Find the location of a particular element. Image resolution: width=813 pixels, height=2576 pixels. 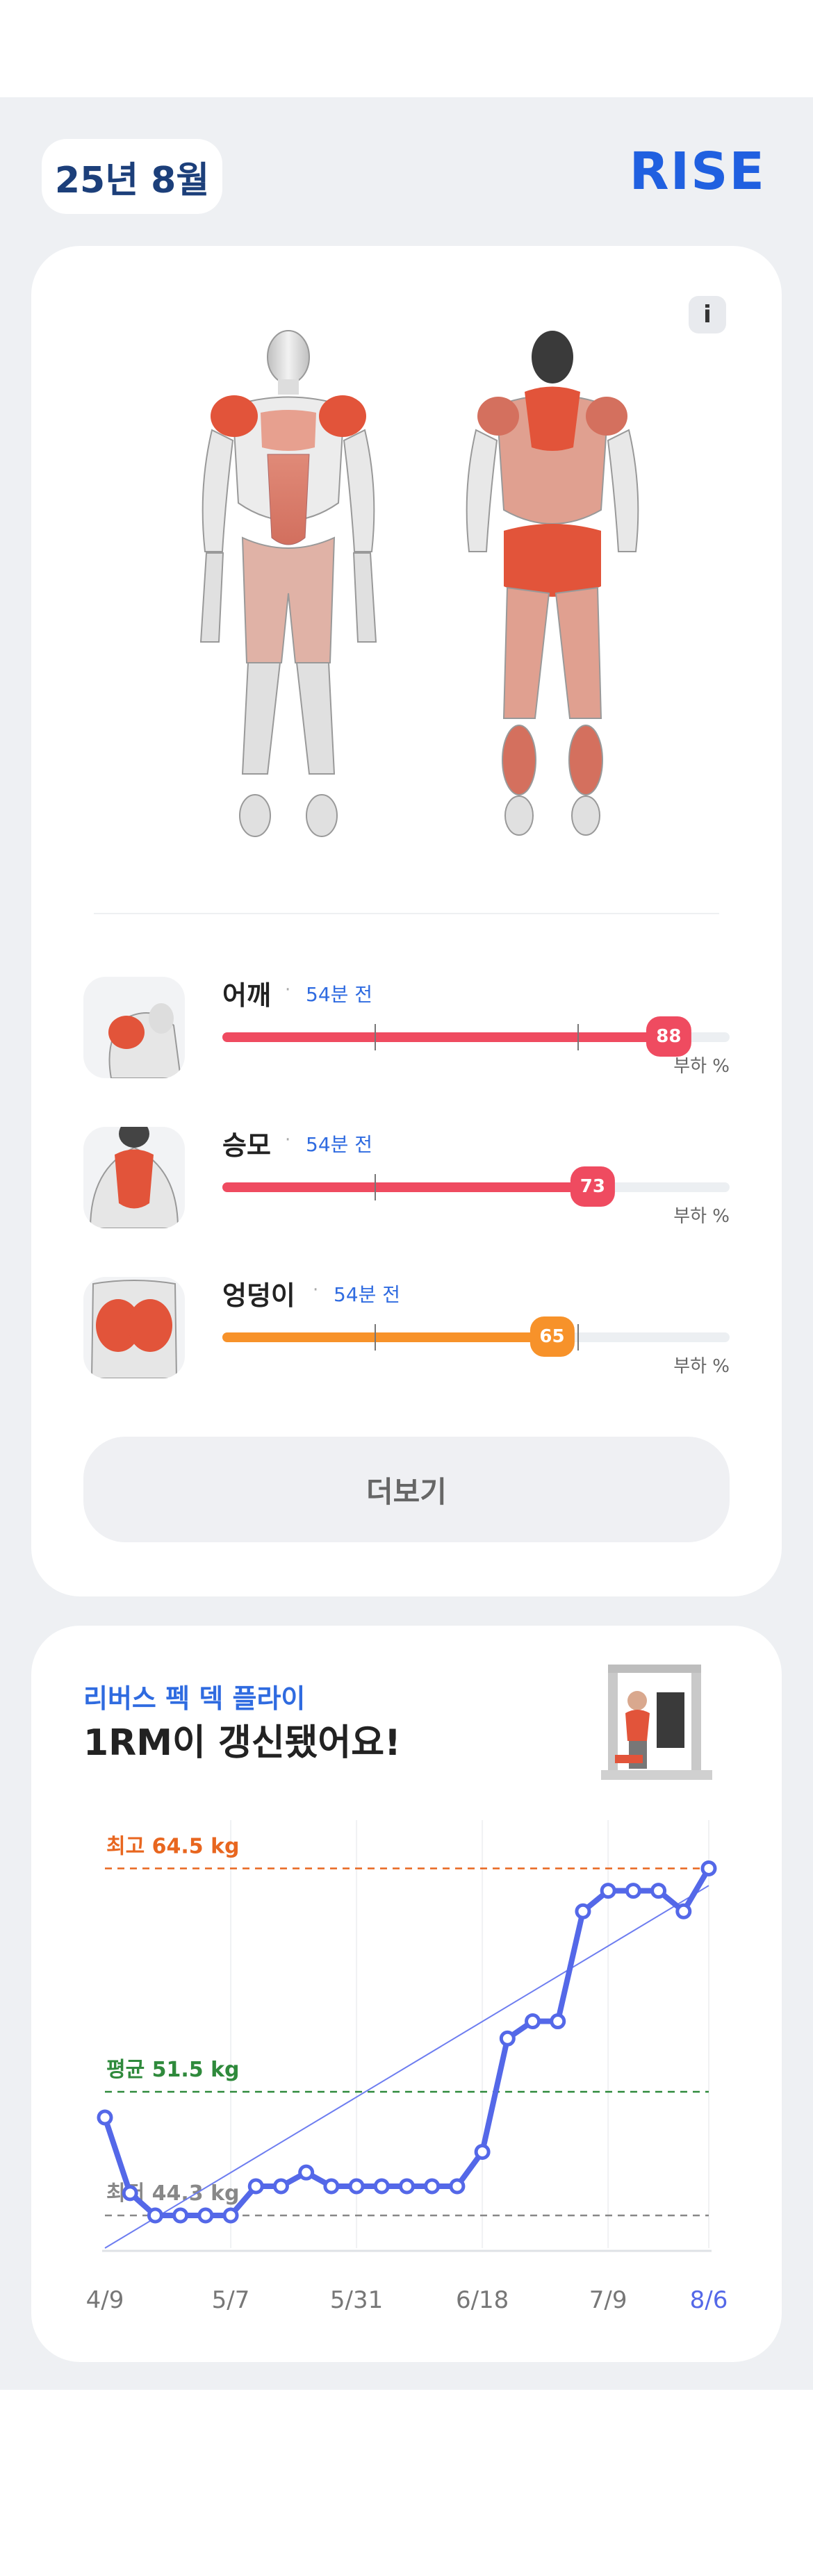

muscle-name: 어깨 is located at coordinates (247, 996).